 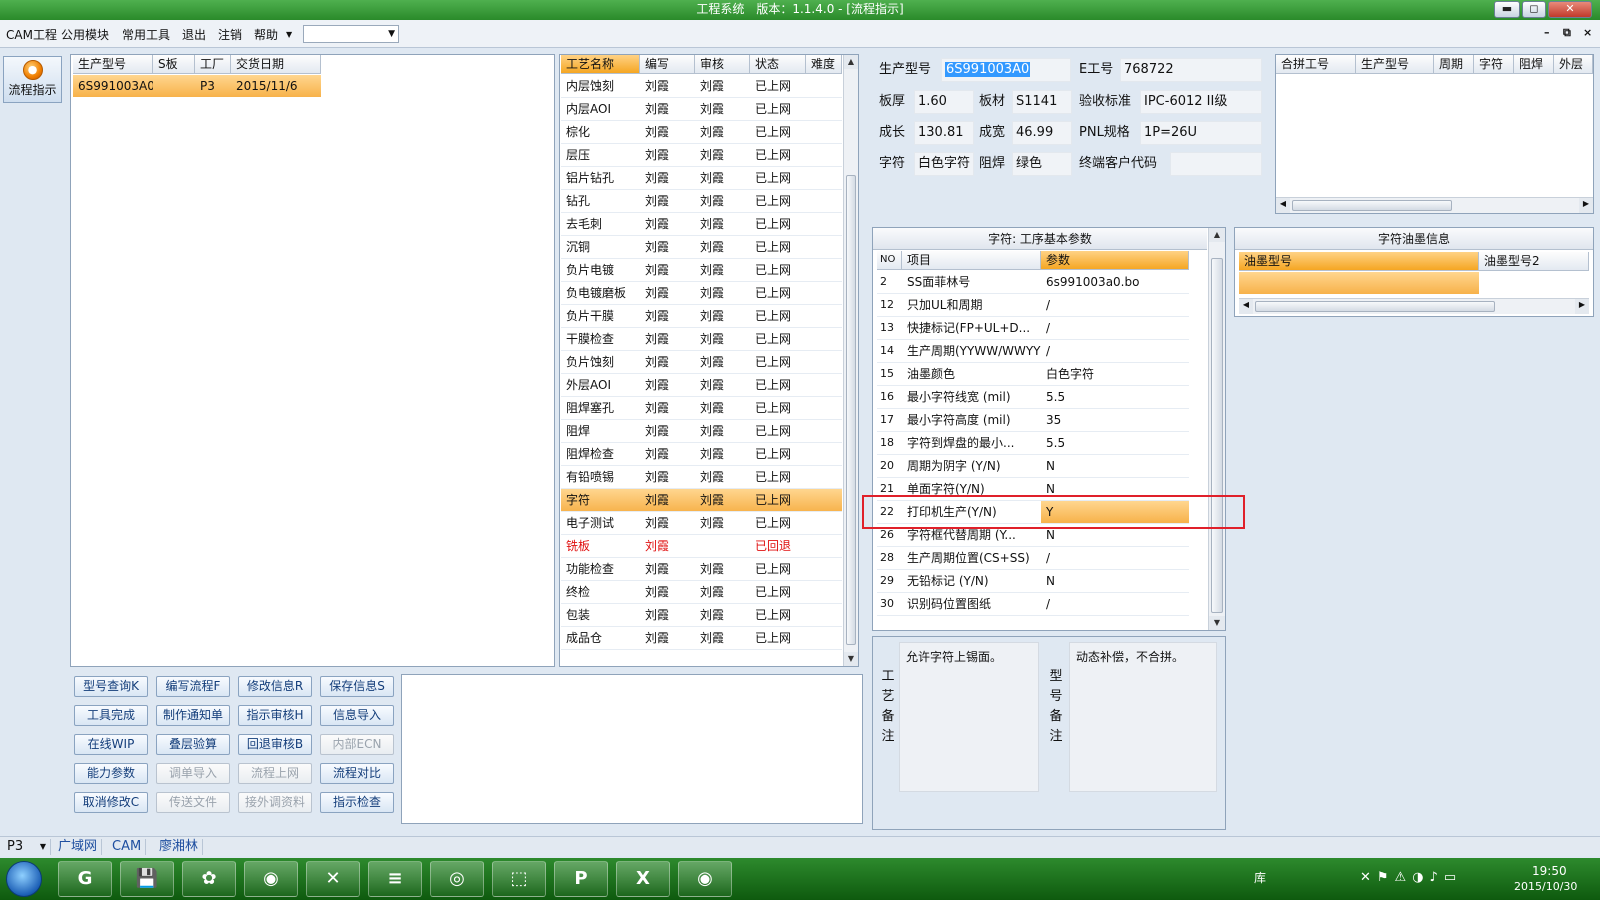 I want to click on process-note-text: 允许字符上锡面。, so click(x=969, y=717).